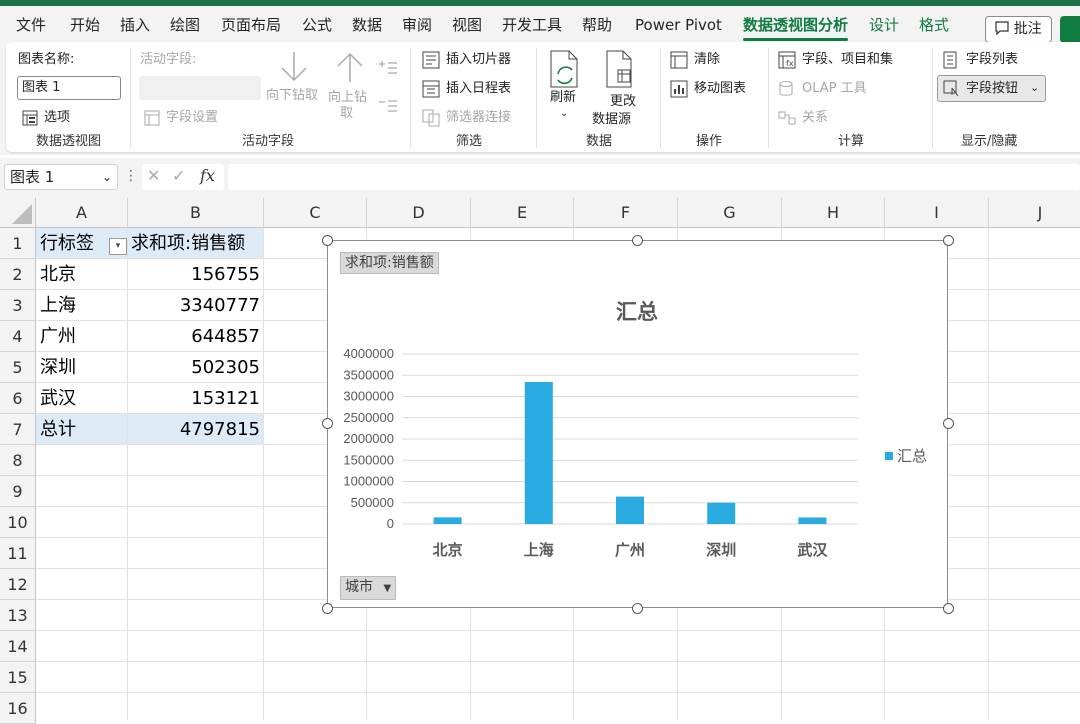  Describe the element at coordinates (934, 25) in the screenshot. I see `tab-format: 格式` at that location.